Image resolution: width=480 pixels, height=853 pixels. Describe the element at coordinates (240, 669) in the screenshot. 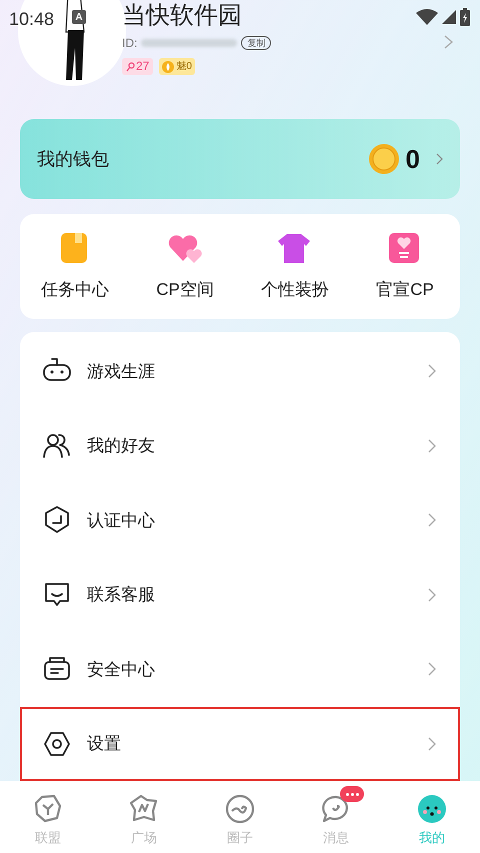

I see `menu-item: 安全中心` at that location.